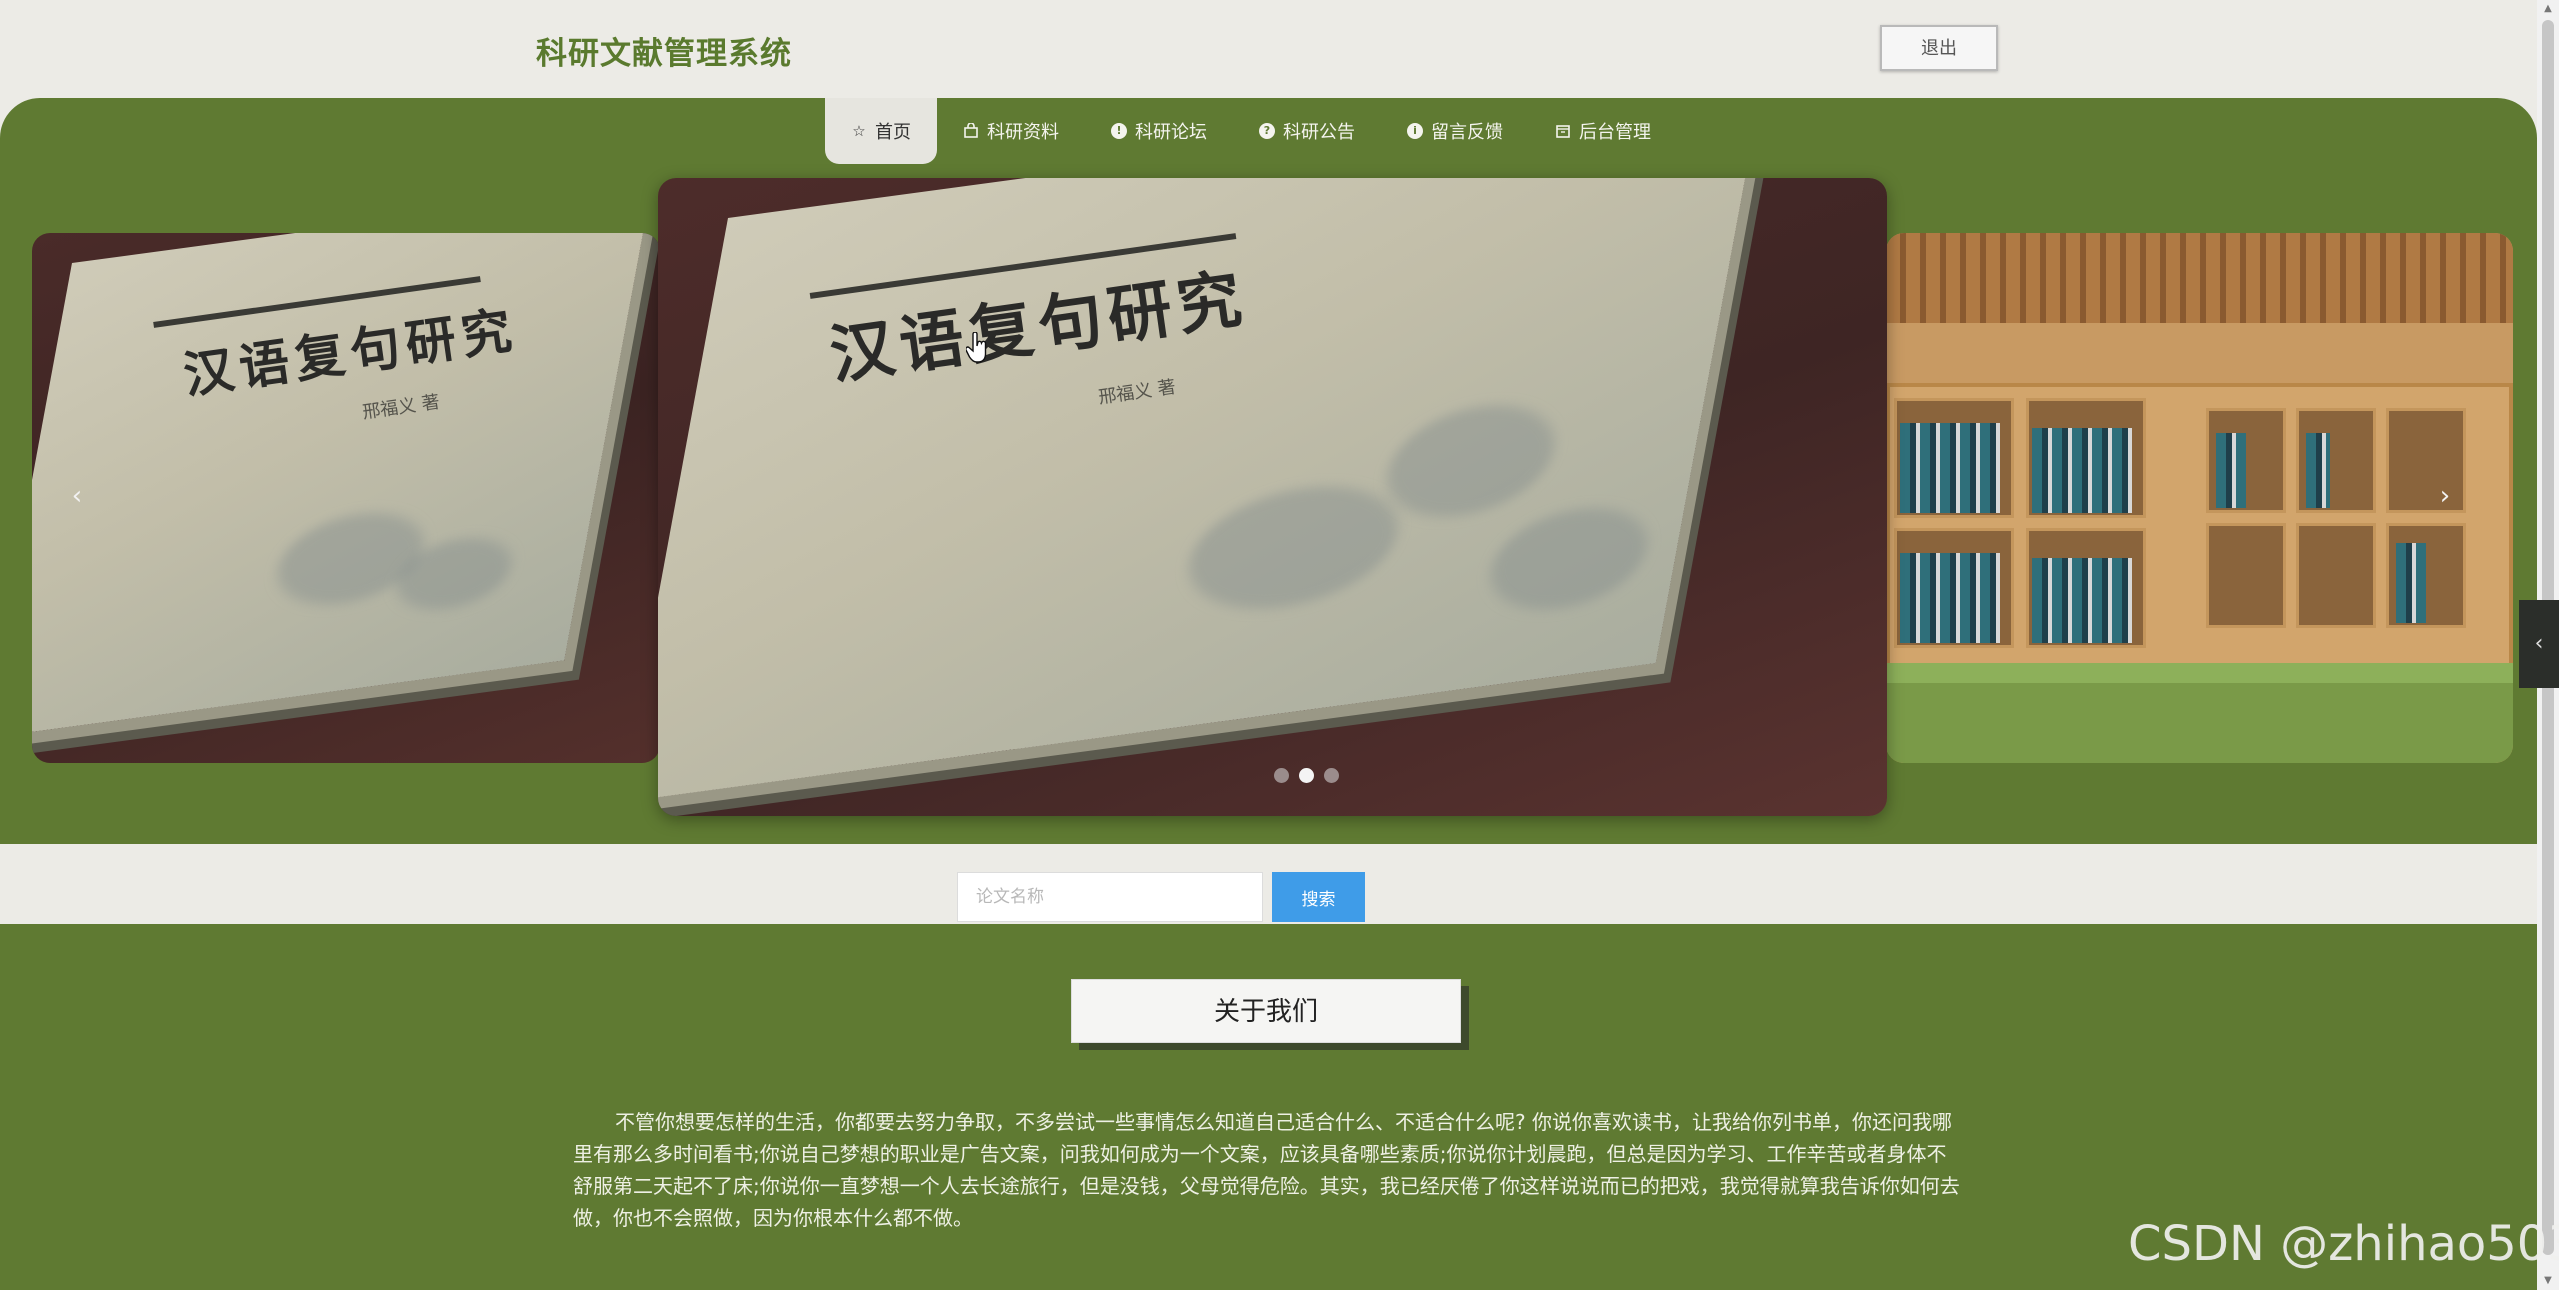  I want to click on hand-cursor-icon, so click(976, 347).